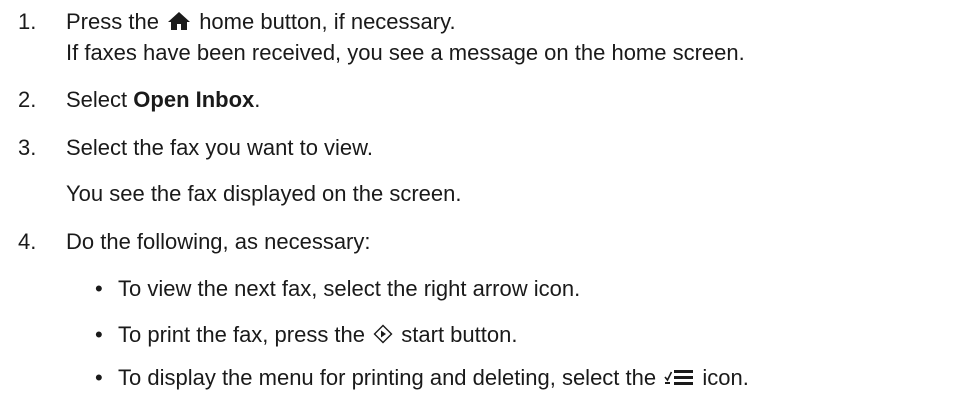 The height and width of the screenshot is (397, 960). Describe the element at coordinates (194, 99) in the screenshot. I see `open-inbox-label: Open Inbox` at that location.